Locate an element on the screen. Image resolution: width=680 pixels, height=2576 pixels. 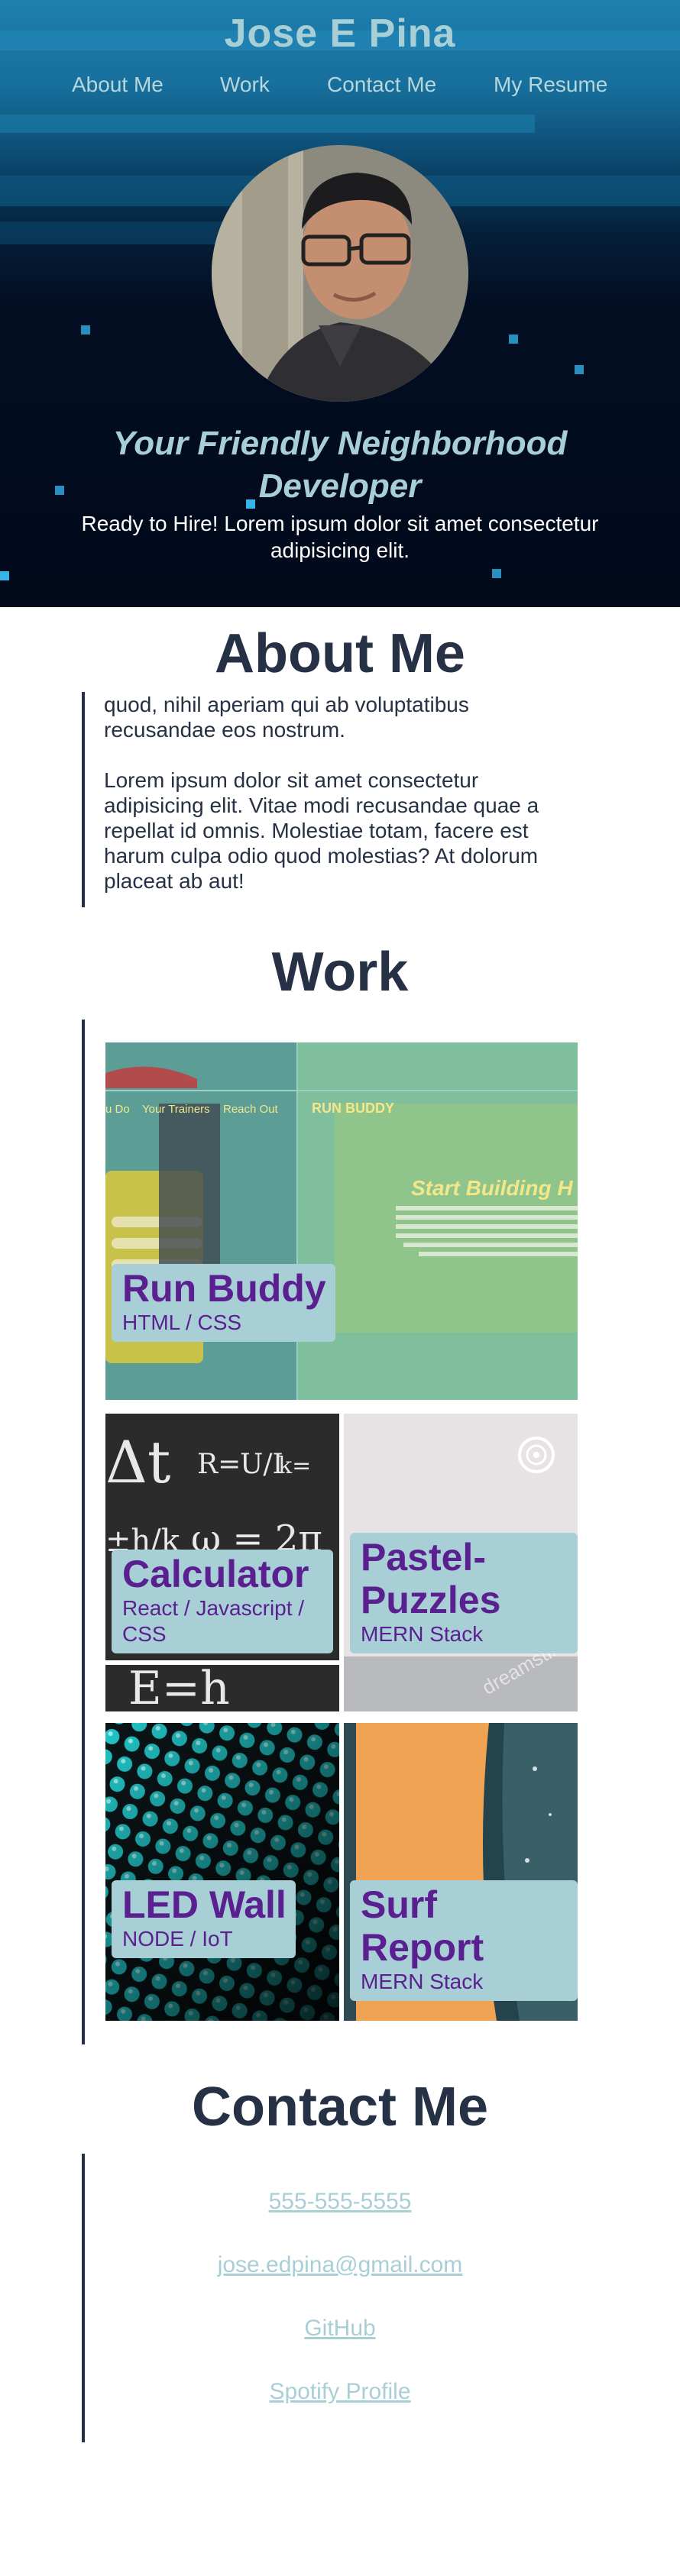
run-buddy-nav-text: Reach Out is located at coordinates (251, 1109).